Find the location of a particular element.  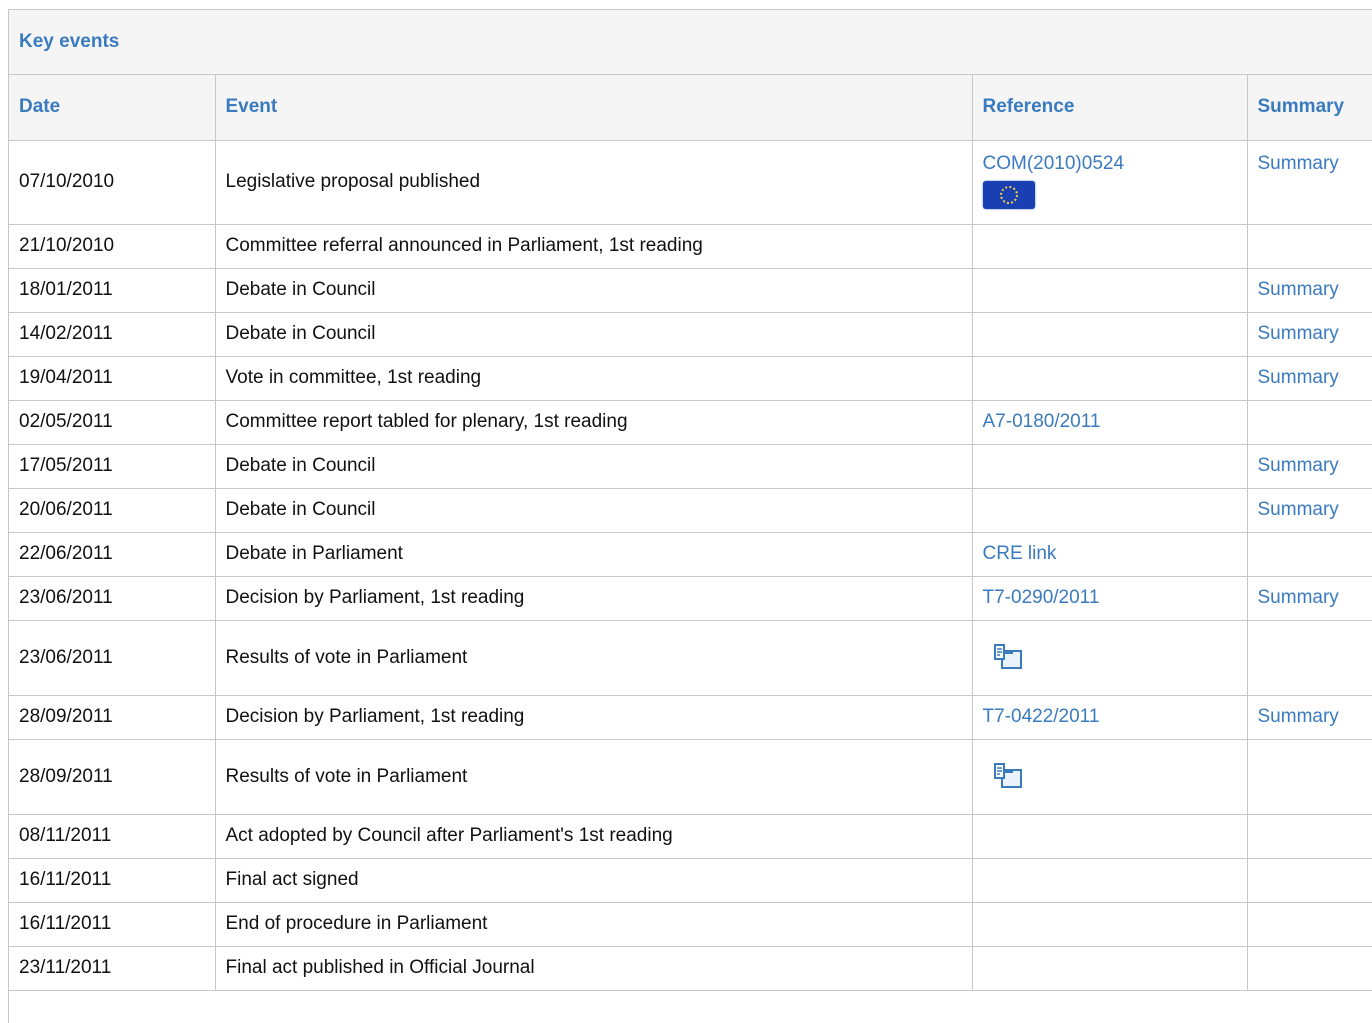

column-header-event: Event is located at coordinates (594, 108).